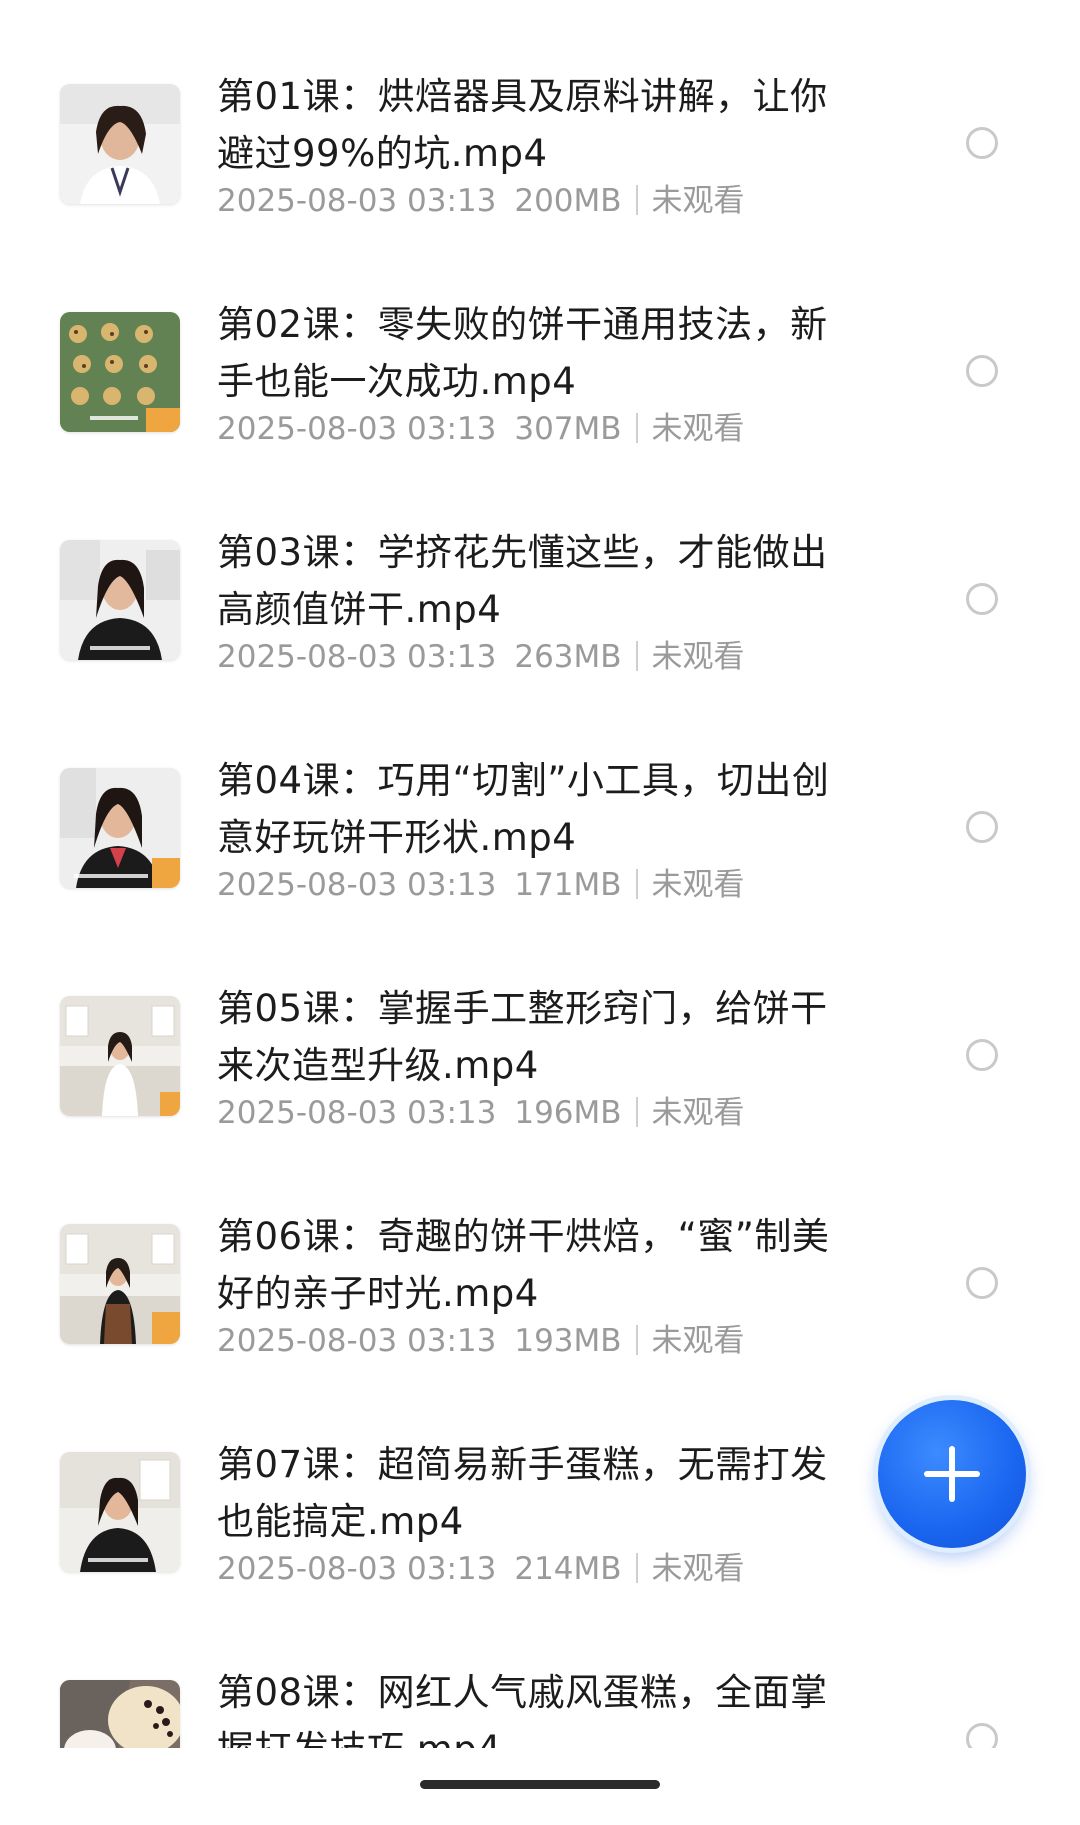  I want to click on list-item: 第08课：网红人气戚风蛋糕，全面掌握打发技巧.mp4, so click(540, 1672).